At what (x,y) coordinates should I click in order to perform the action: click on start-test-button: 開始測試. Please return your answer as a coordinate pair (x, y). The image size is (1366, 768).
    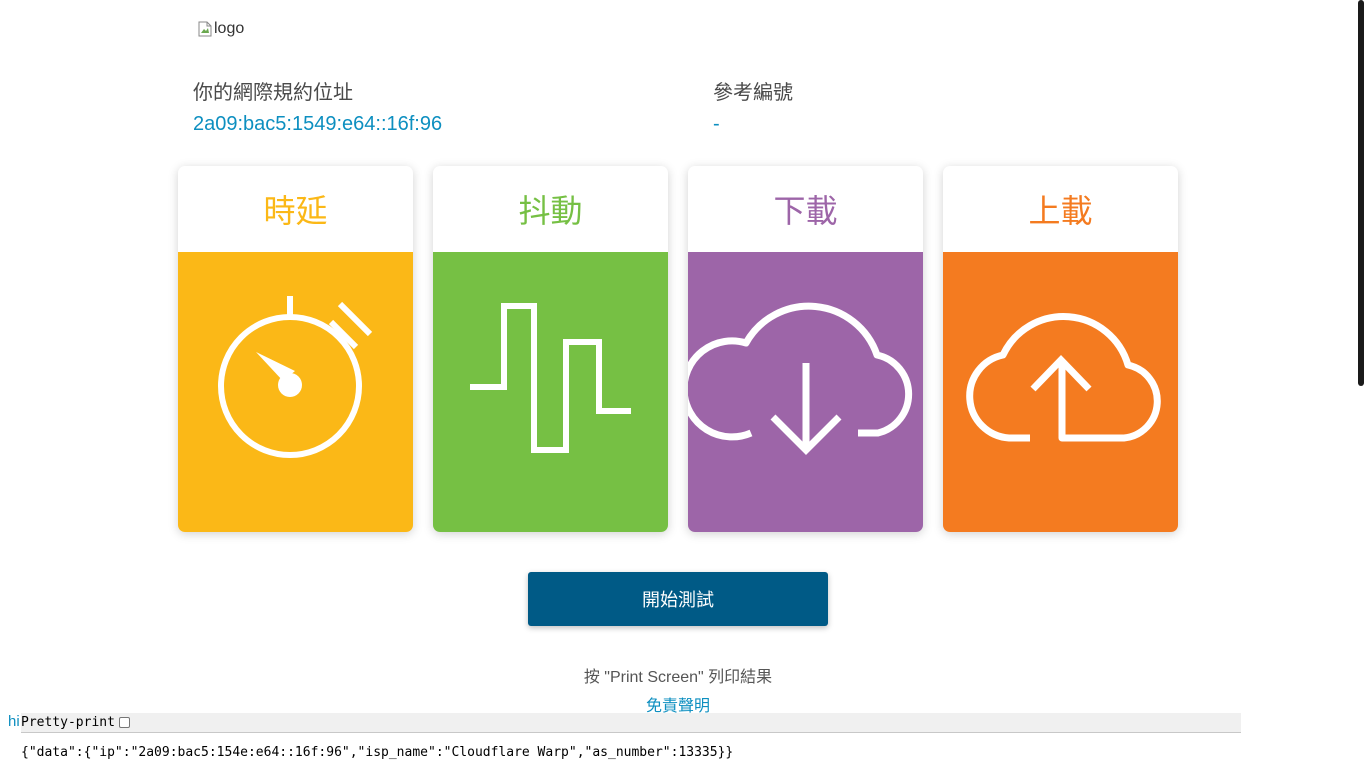
    Looking at the image, I should click on (678, 599).